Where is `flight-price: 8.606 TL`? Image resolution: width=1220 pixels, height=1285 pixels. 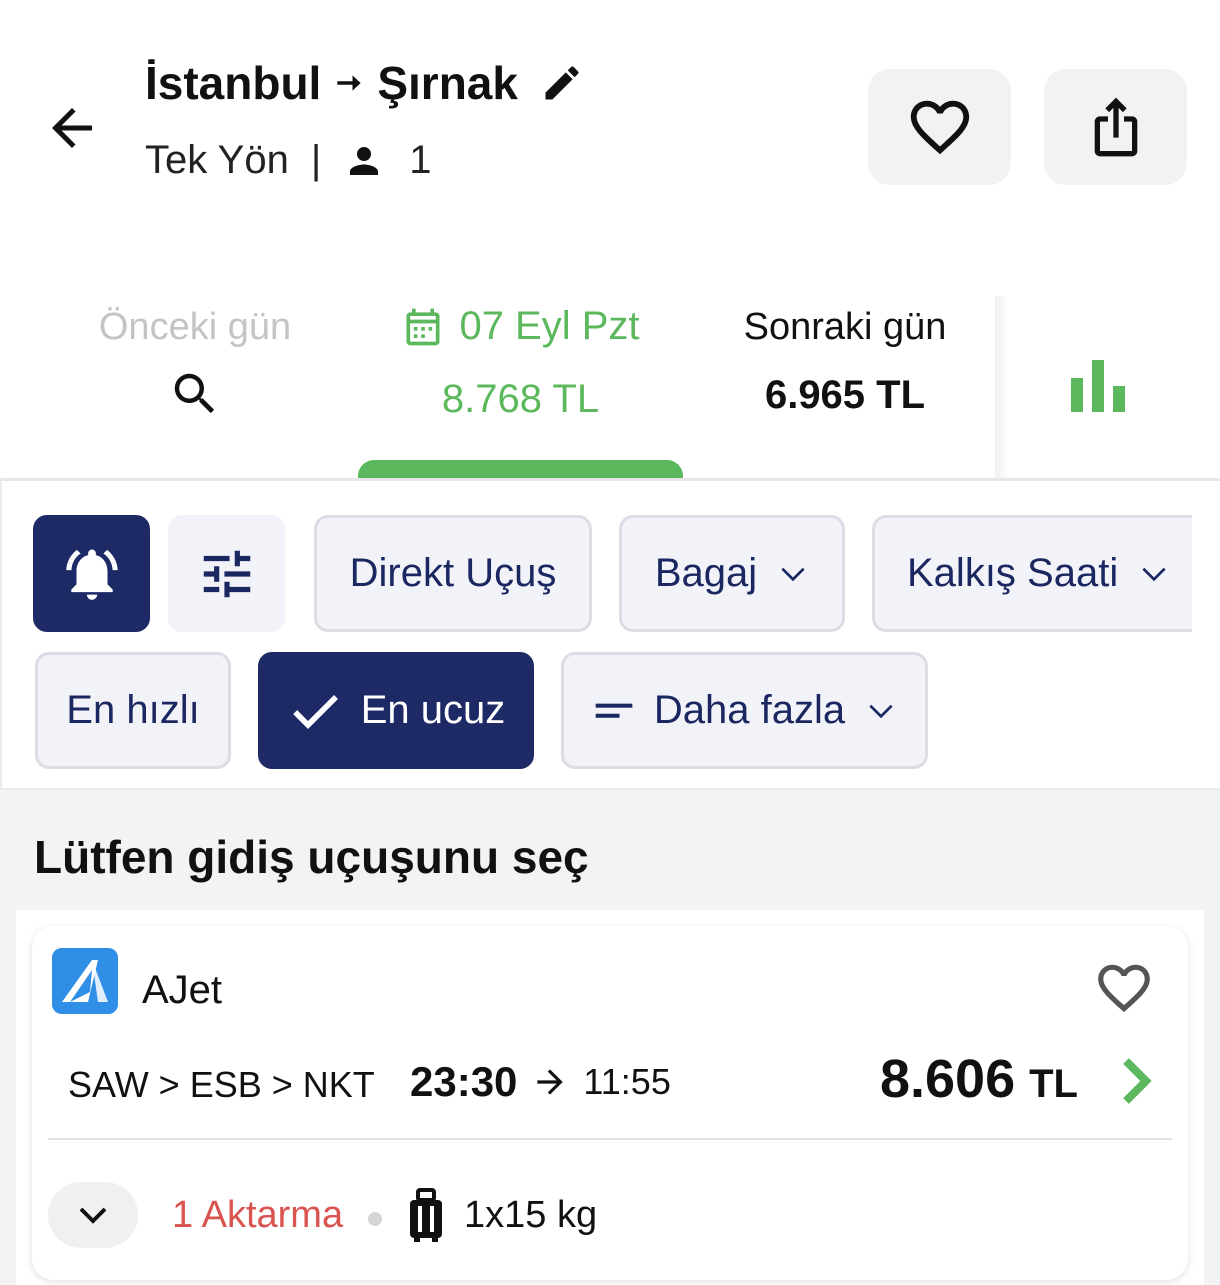 flight-price: 8.606 TL is located at coordinates (979, 1079).